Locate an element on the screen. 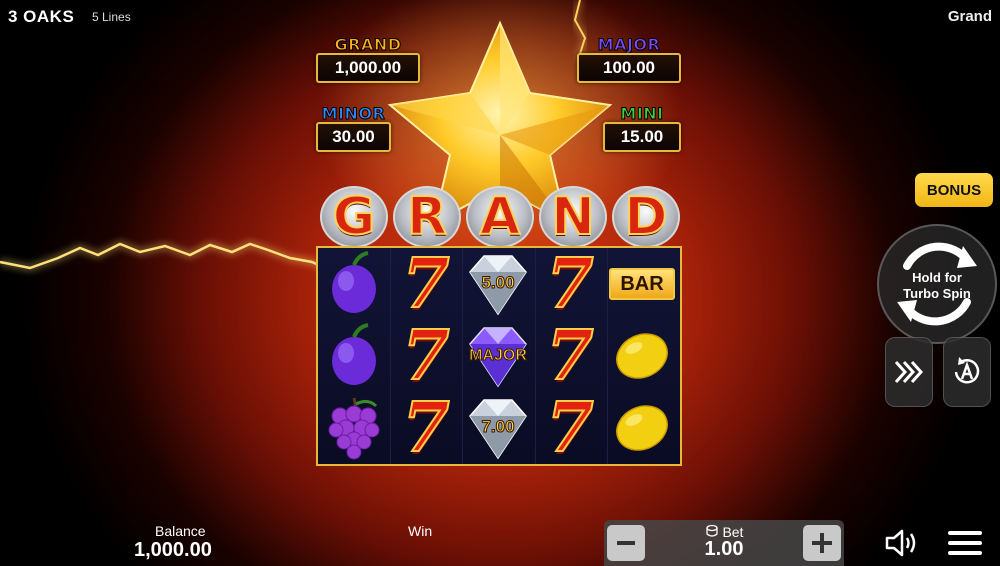  plus-icon is located at coordinates (822, 543).